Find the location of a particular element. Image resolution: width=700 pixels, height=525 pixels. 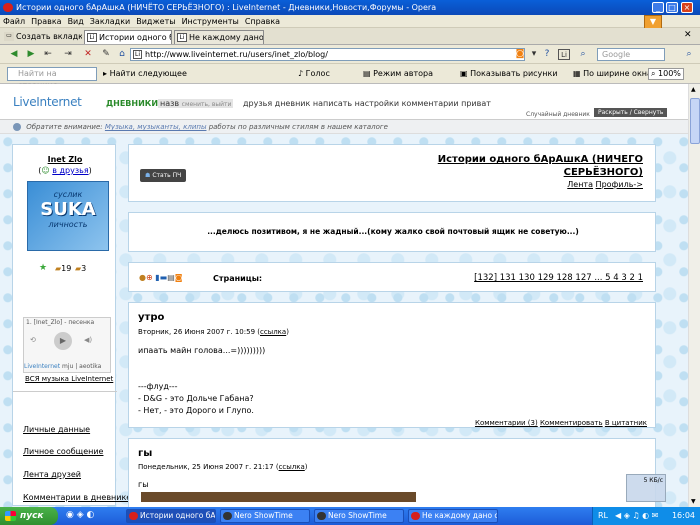

comment-link: Комментировать is located at coordinates (571, 423).